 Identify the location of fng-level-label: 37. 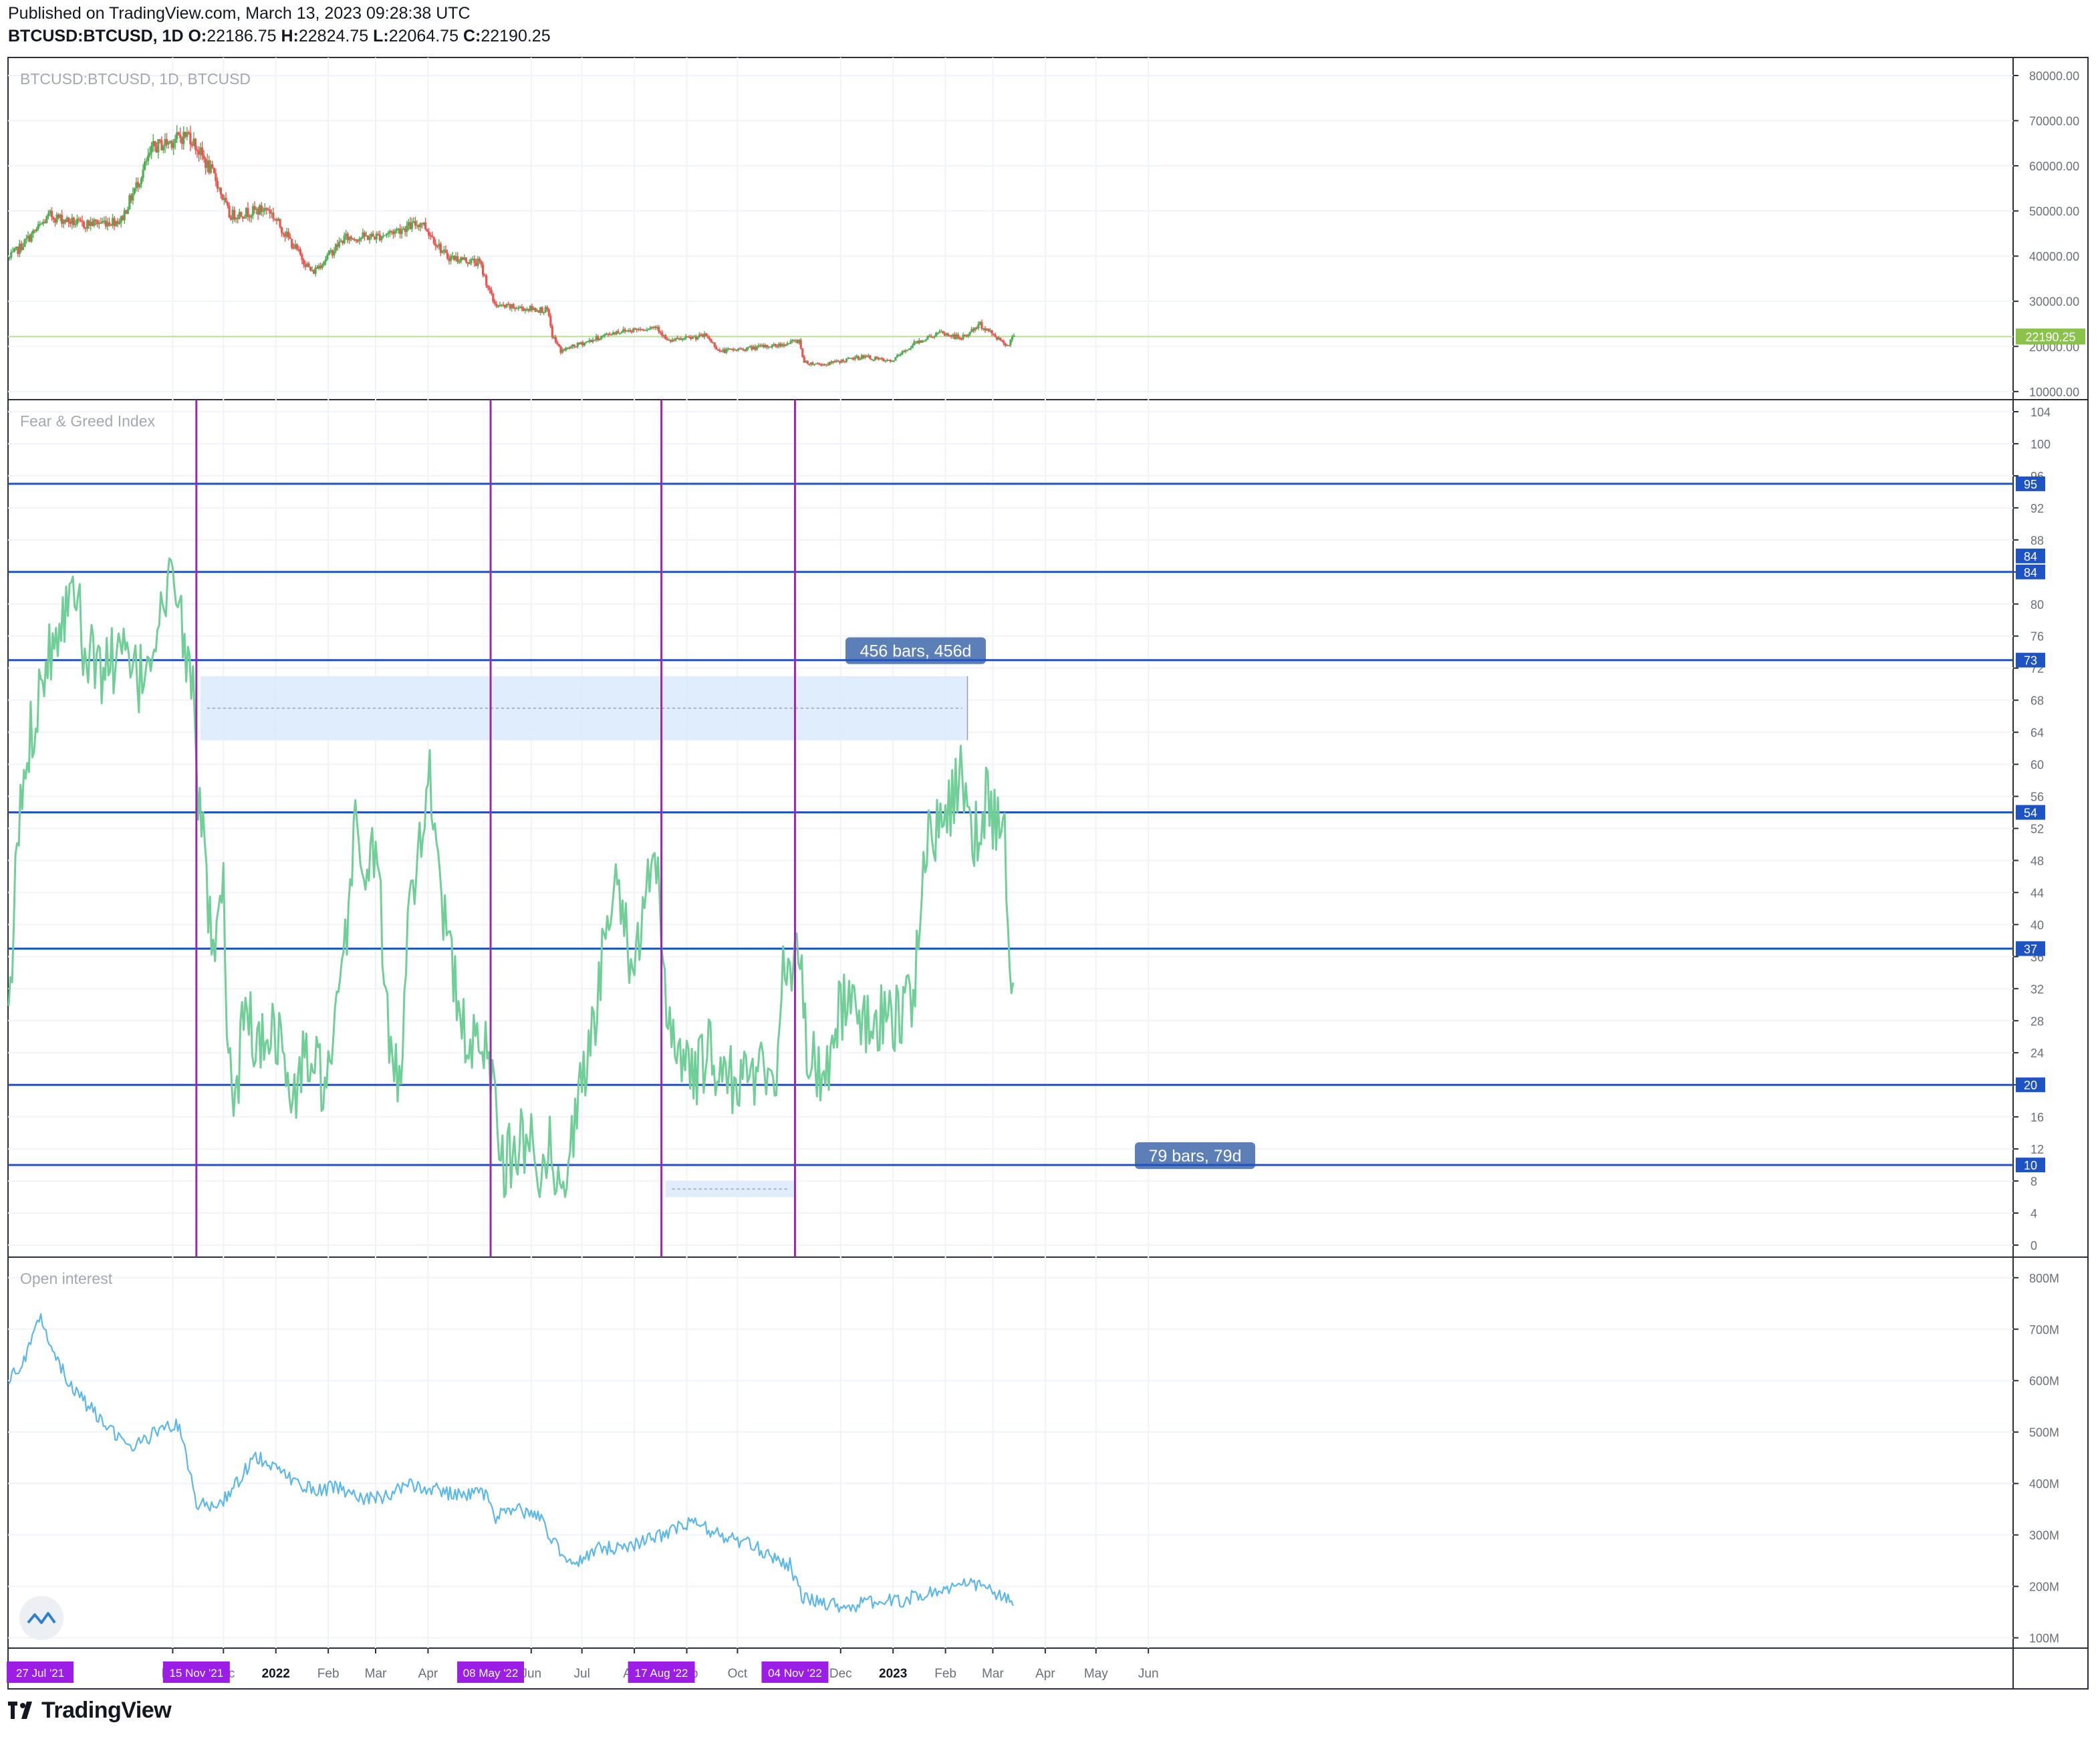
(2030, 949).